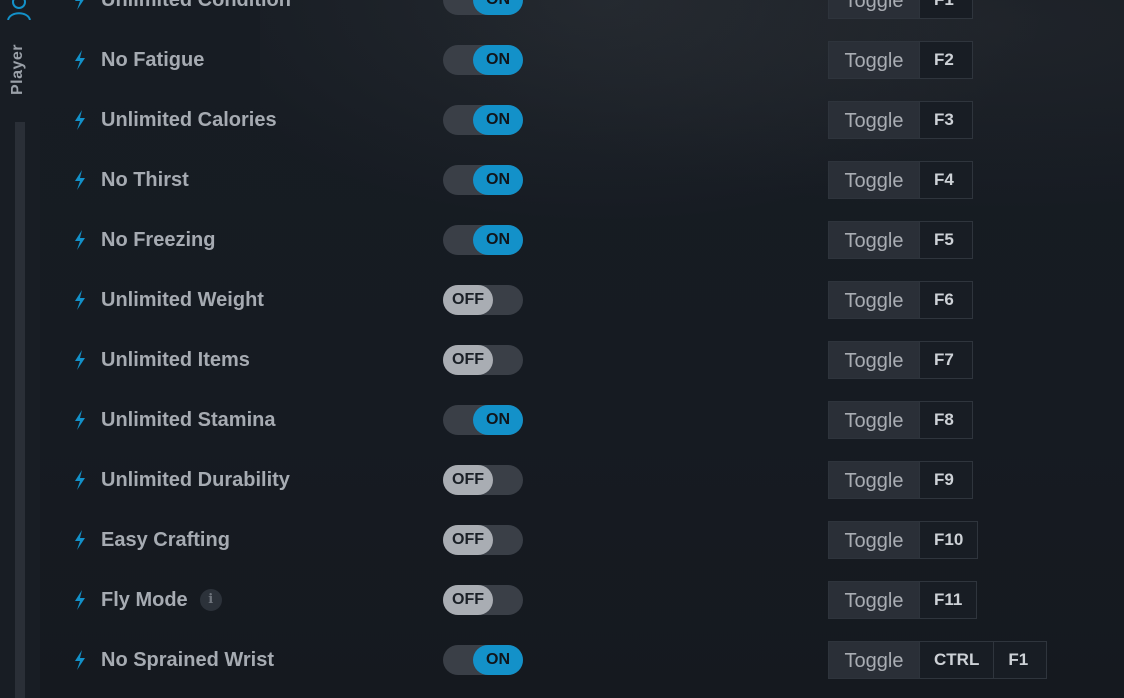 The height and width of the screenshot is (698, 1124). Describe the element at coordinates (562, 360) in the screenshot. I see `cheat-row: Unlimited Items OFF Toggle F7` at that location.